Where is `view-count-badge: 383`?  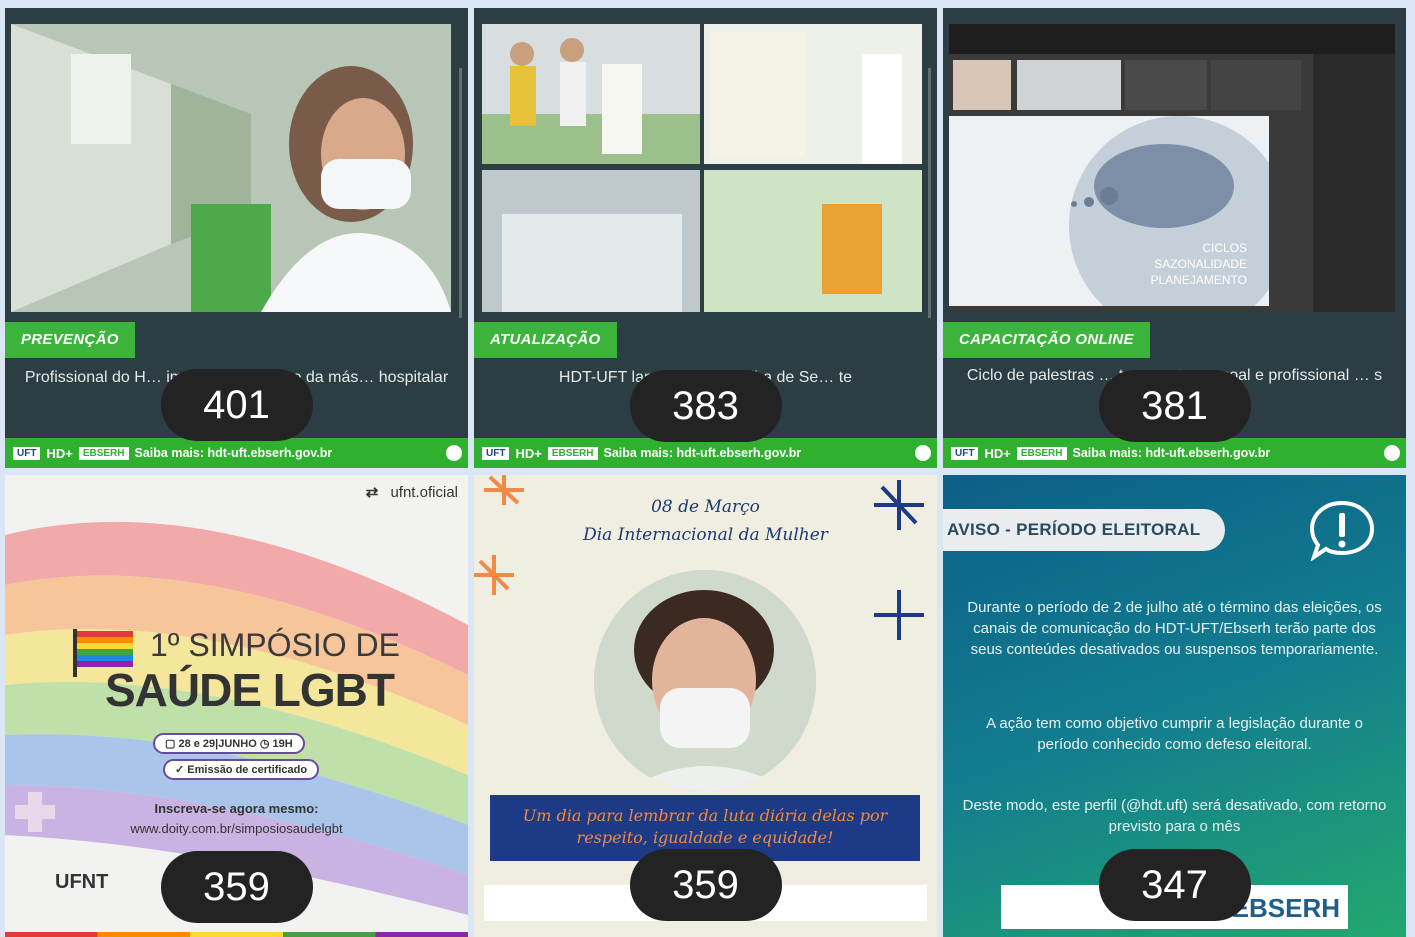
view-count-badge: 383 is located at coordinates (705, 406).